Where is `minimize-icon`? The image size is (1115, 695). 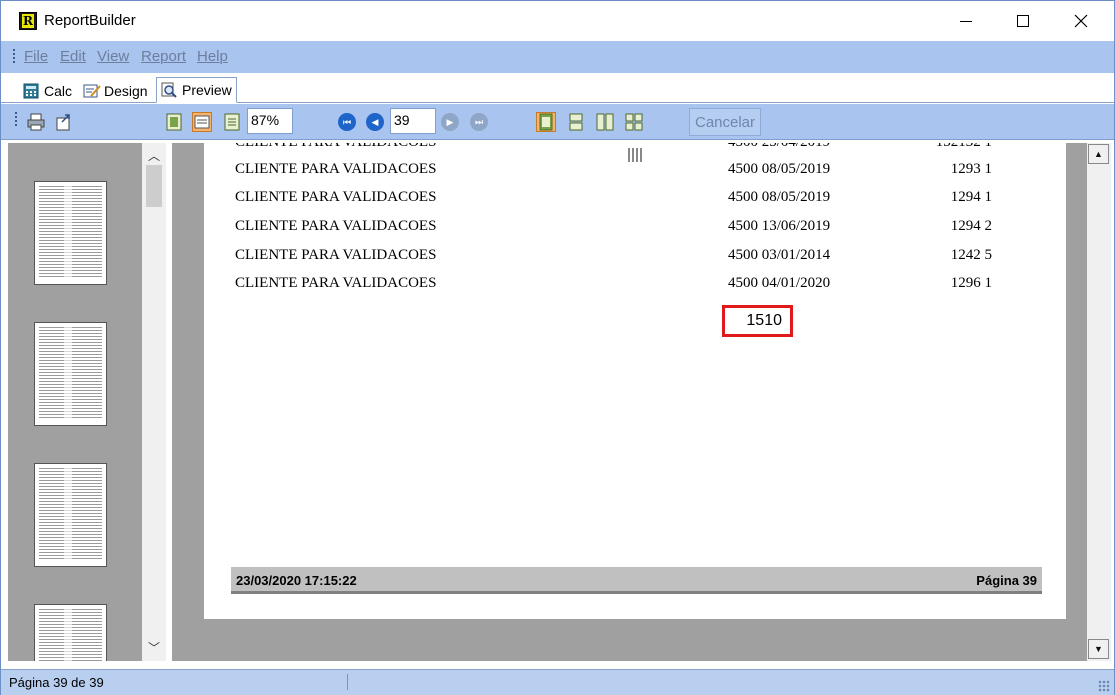
minimize-icon is located at coordinates (966, 21).